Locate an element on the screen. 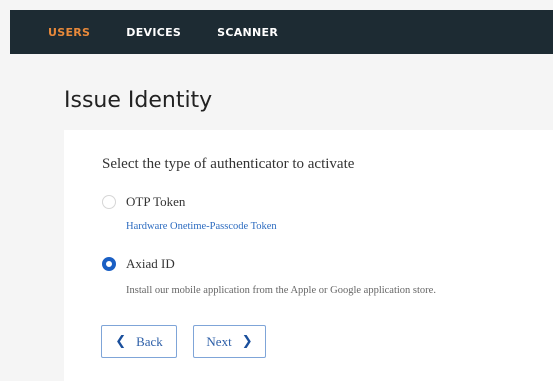 Image resolution: width=553 pixels, height=381 pixels. back-button: ❮ Back is located at coordinates (139, 341).